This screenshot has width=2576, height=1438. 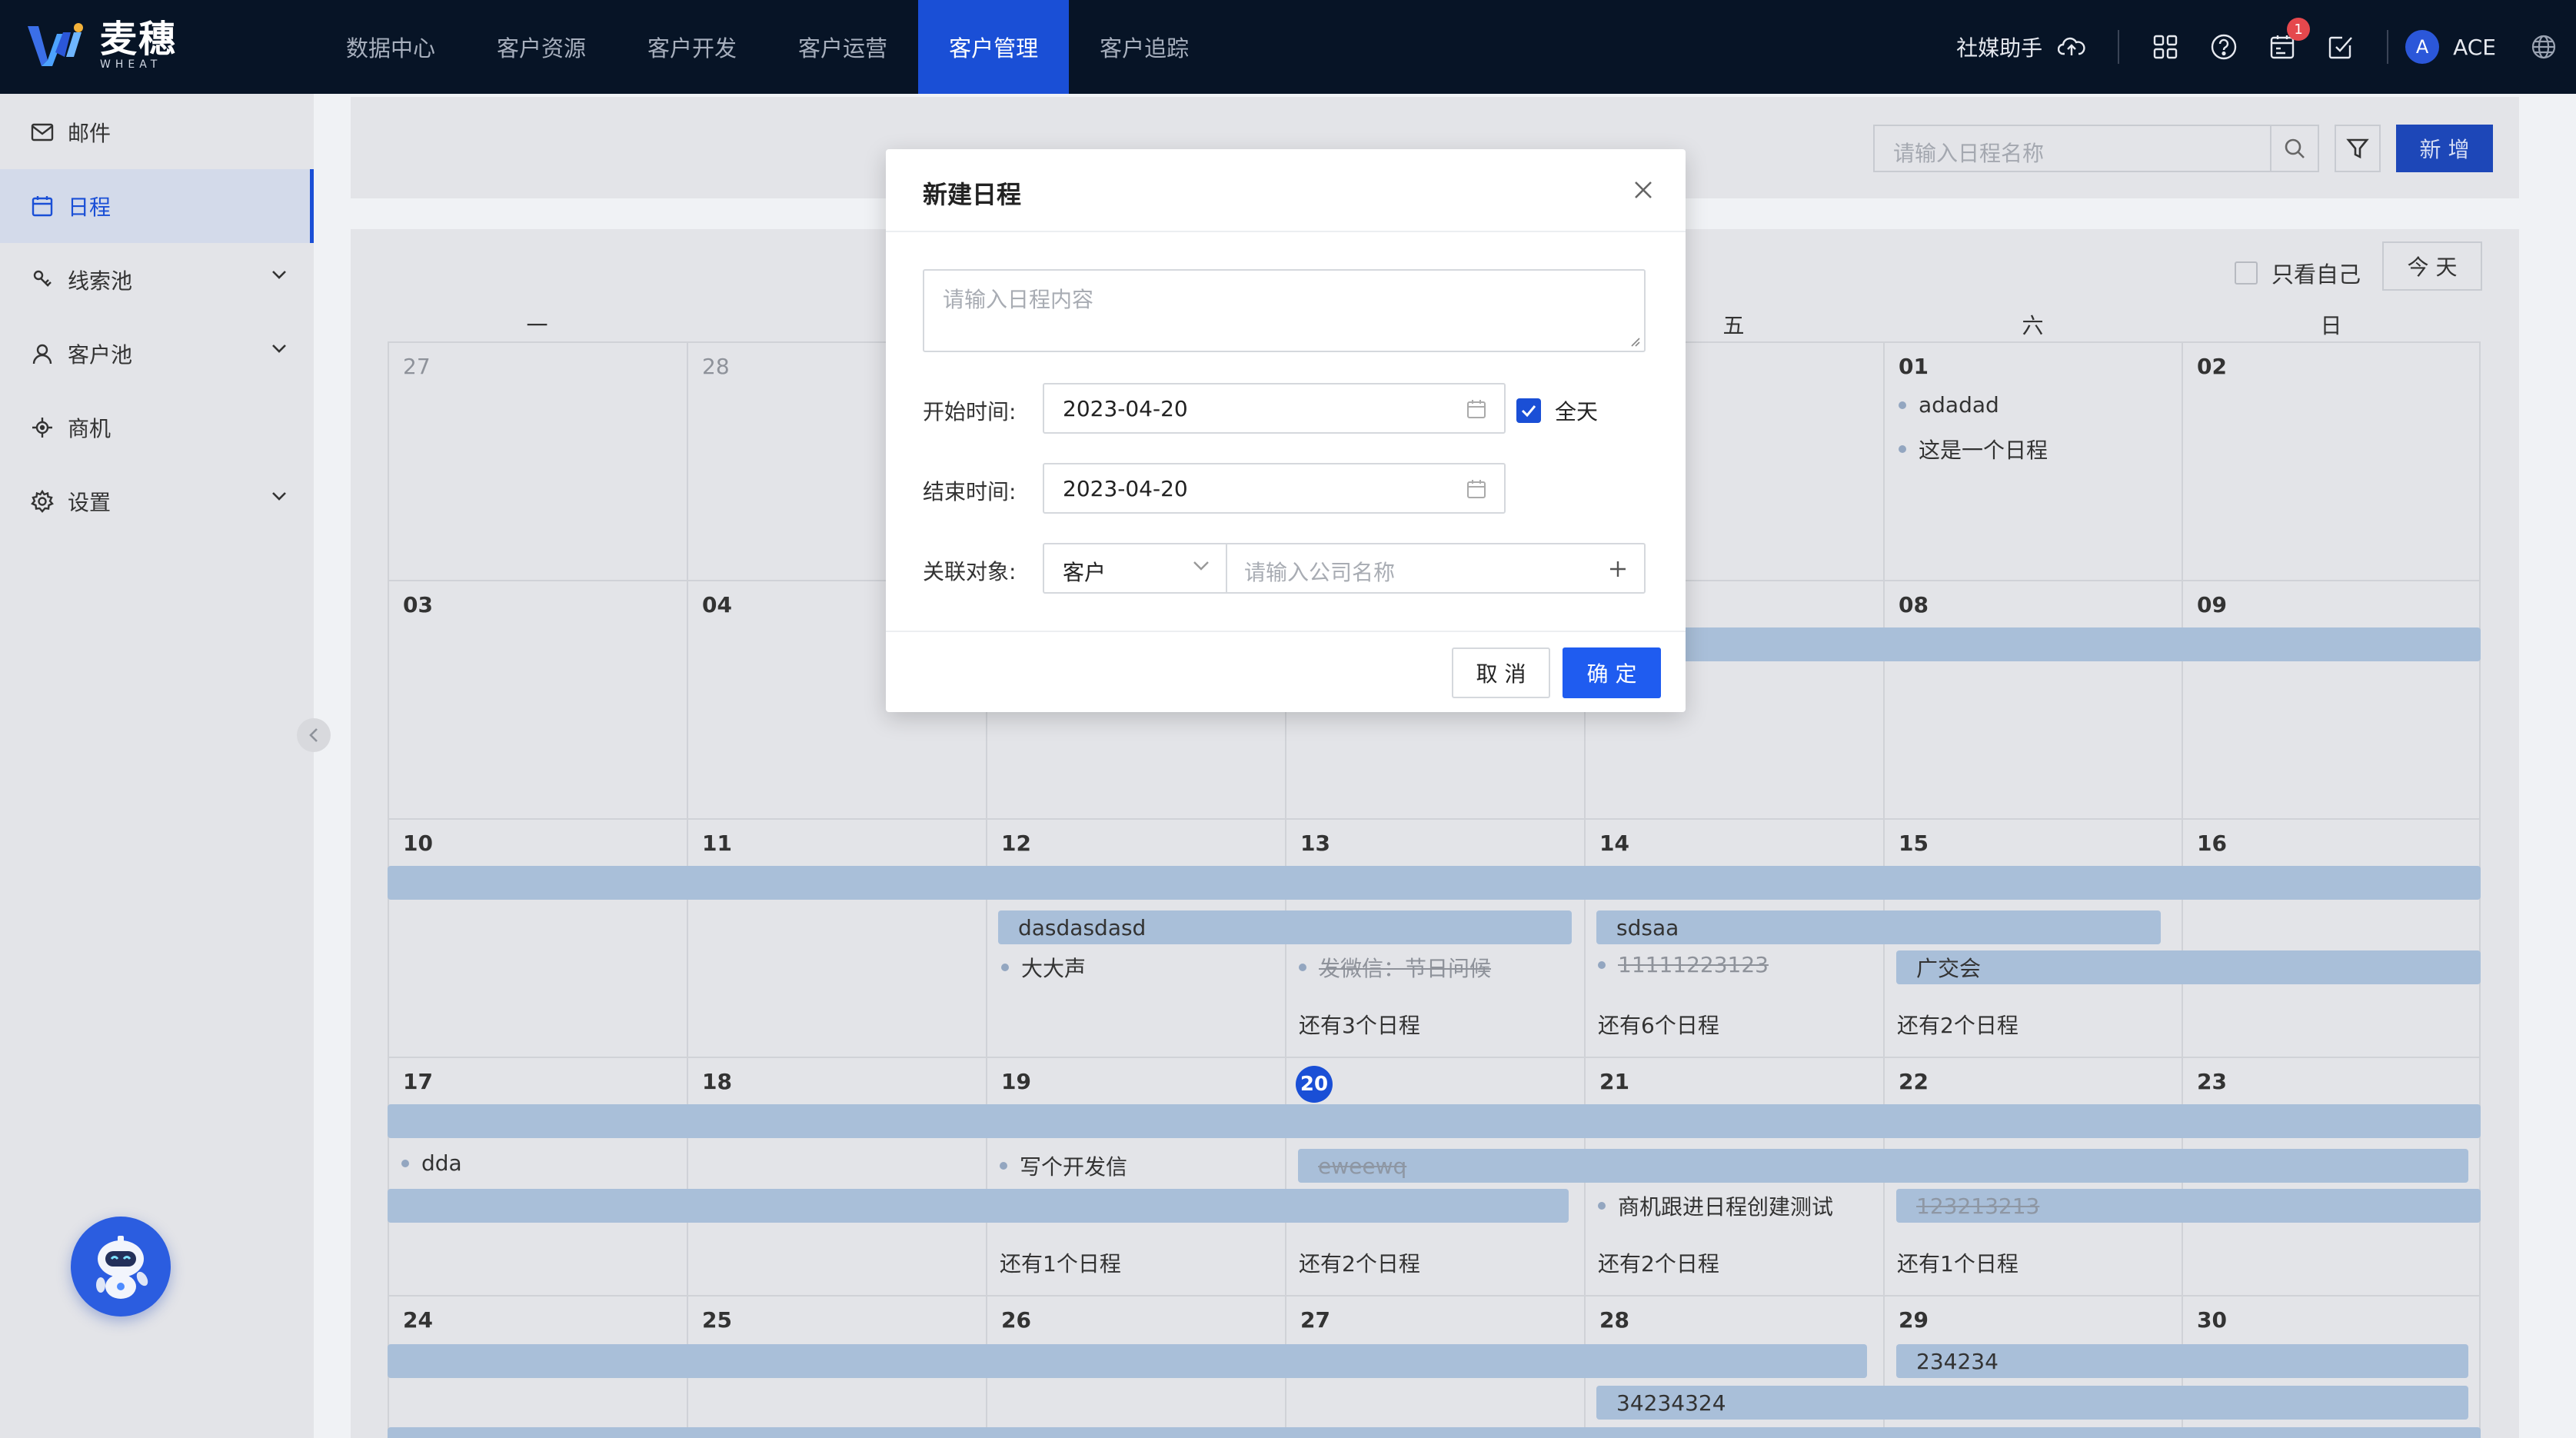 What do you see at coordinates (970, 491) in the screenshot?
I see `end-time-label: 结束时间:` at bounding box center [970, 491].